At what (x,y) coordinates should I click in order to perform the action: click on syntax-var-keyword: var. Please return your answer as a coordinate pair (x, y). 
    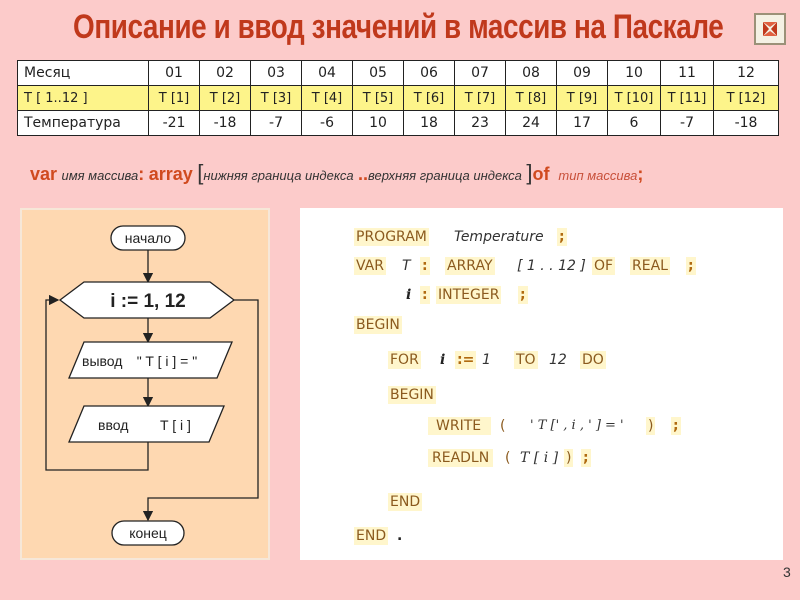
    Looking at the image, I should click on (44, 174).